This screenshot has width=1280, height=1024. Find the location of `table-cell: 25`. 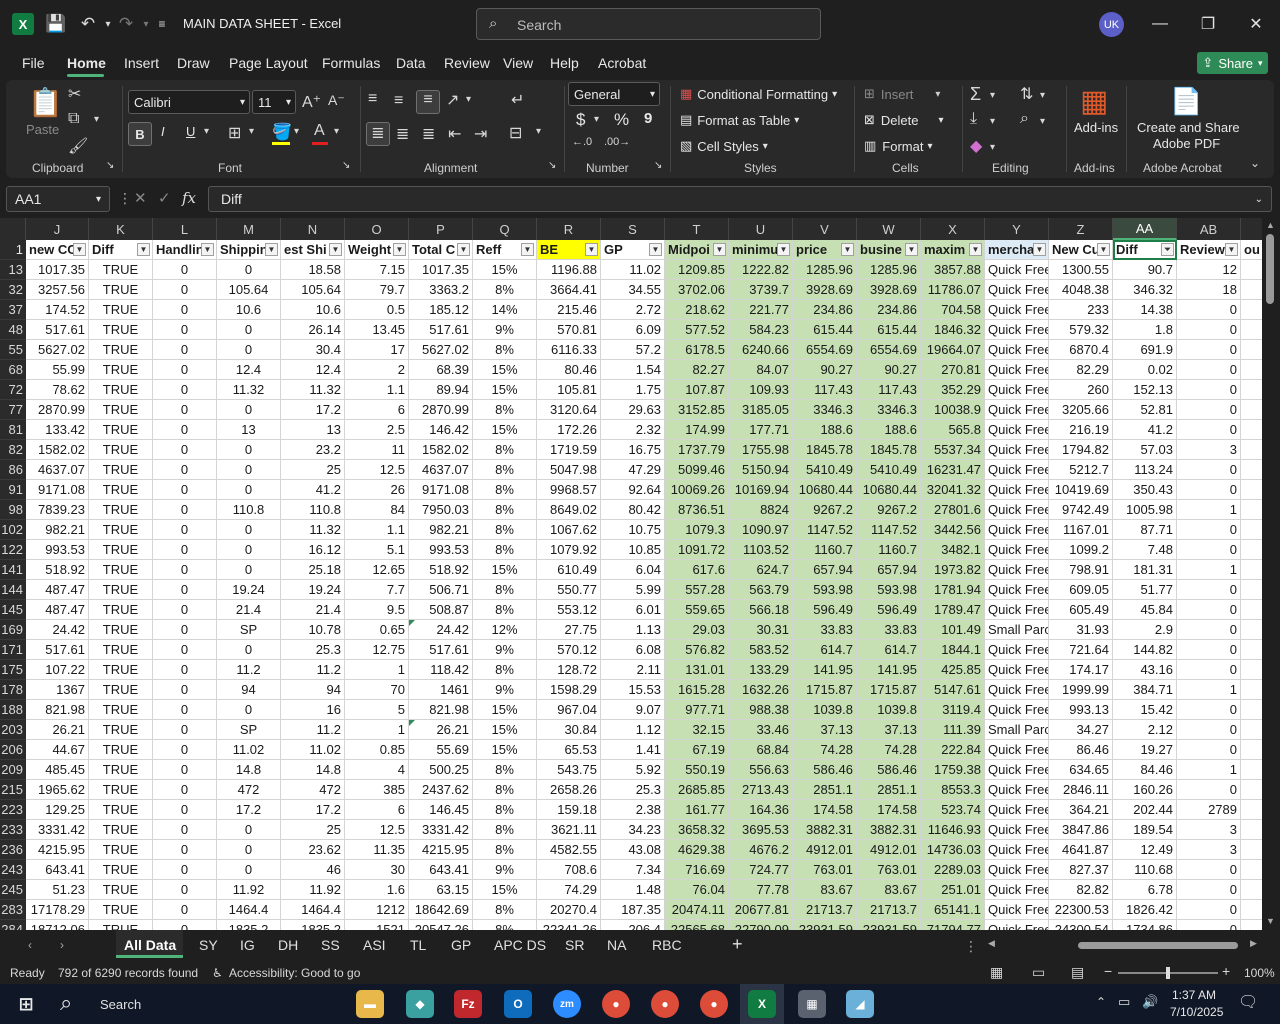

table-cell: 25 is located at coordinates (313, 830).